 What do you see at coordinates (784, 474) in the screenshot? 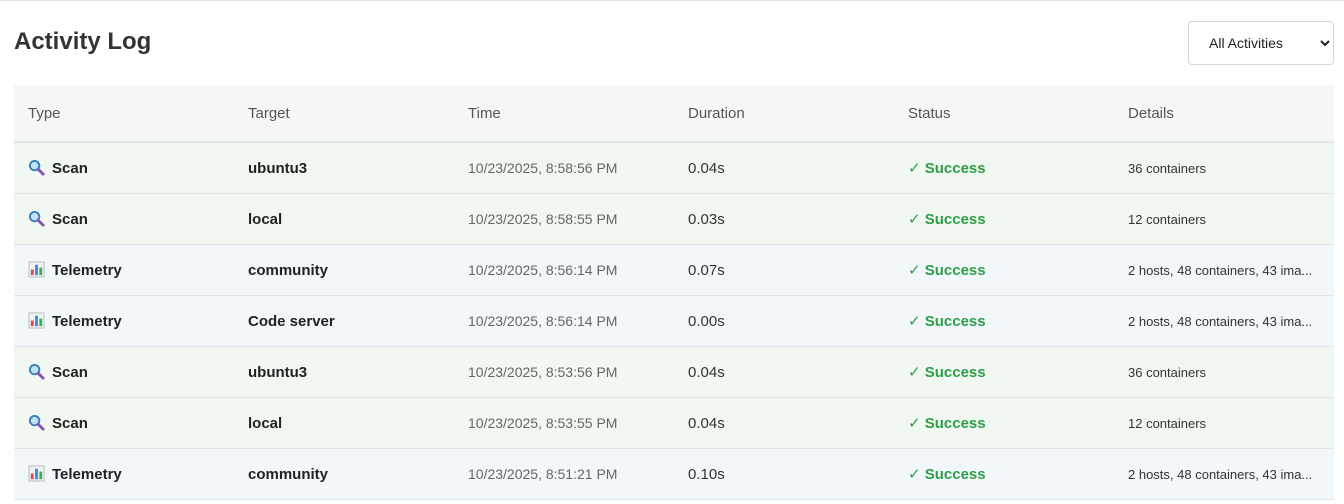
I see `duration-cell: 0.10s` at bounding box center [784, 474].